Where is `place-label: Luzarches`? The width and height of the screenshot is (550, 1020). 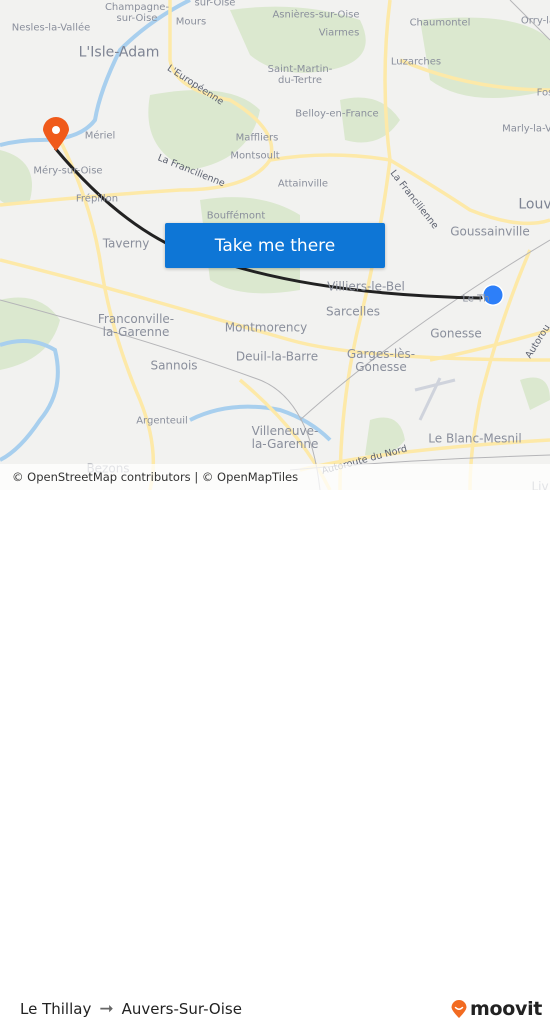 place-label: Luzarches is located at coordinates (416, 62).